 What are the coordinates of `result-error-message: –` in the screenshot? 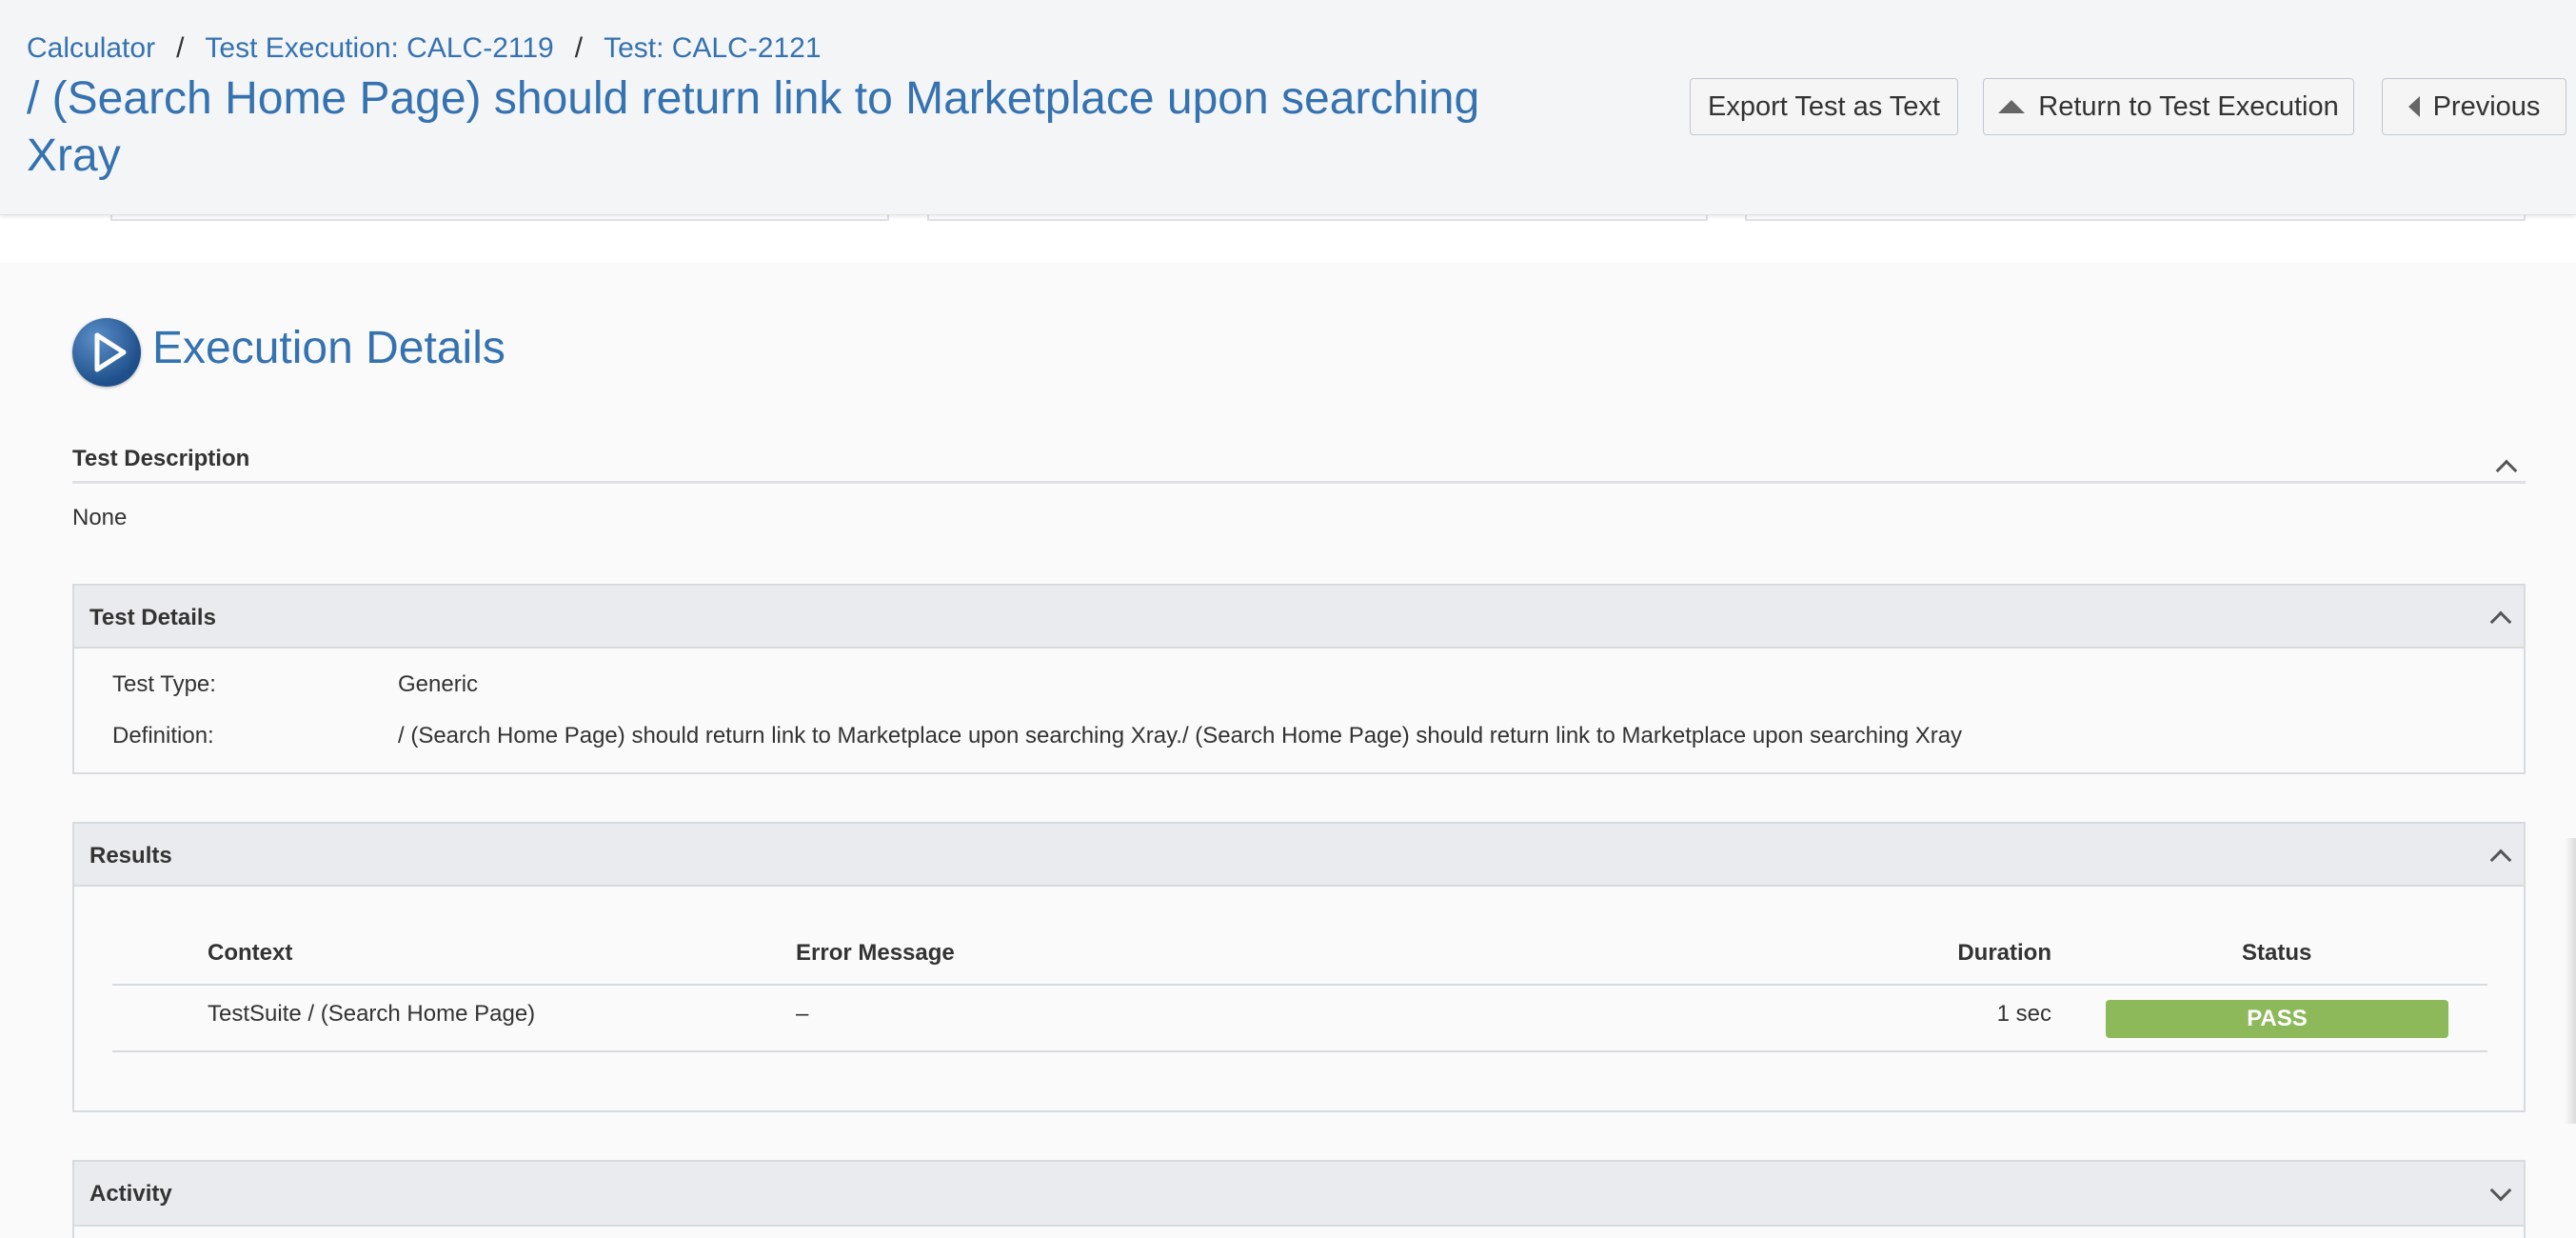 It's located at (802, 1014).